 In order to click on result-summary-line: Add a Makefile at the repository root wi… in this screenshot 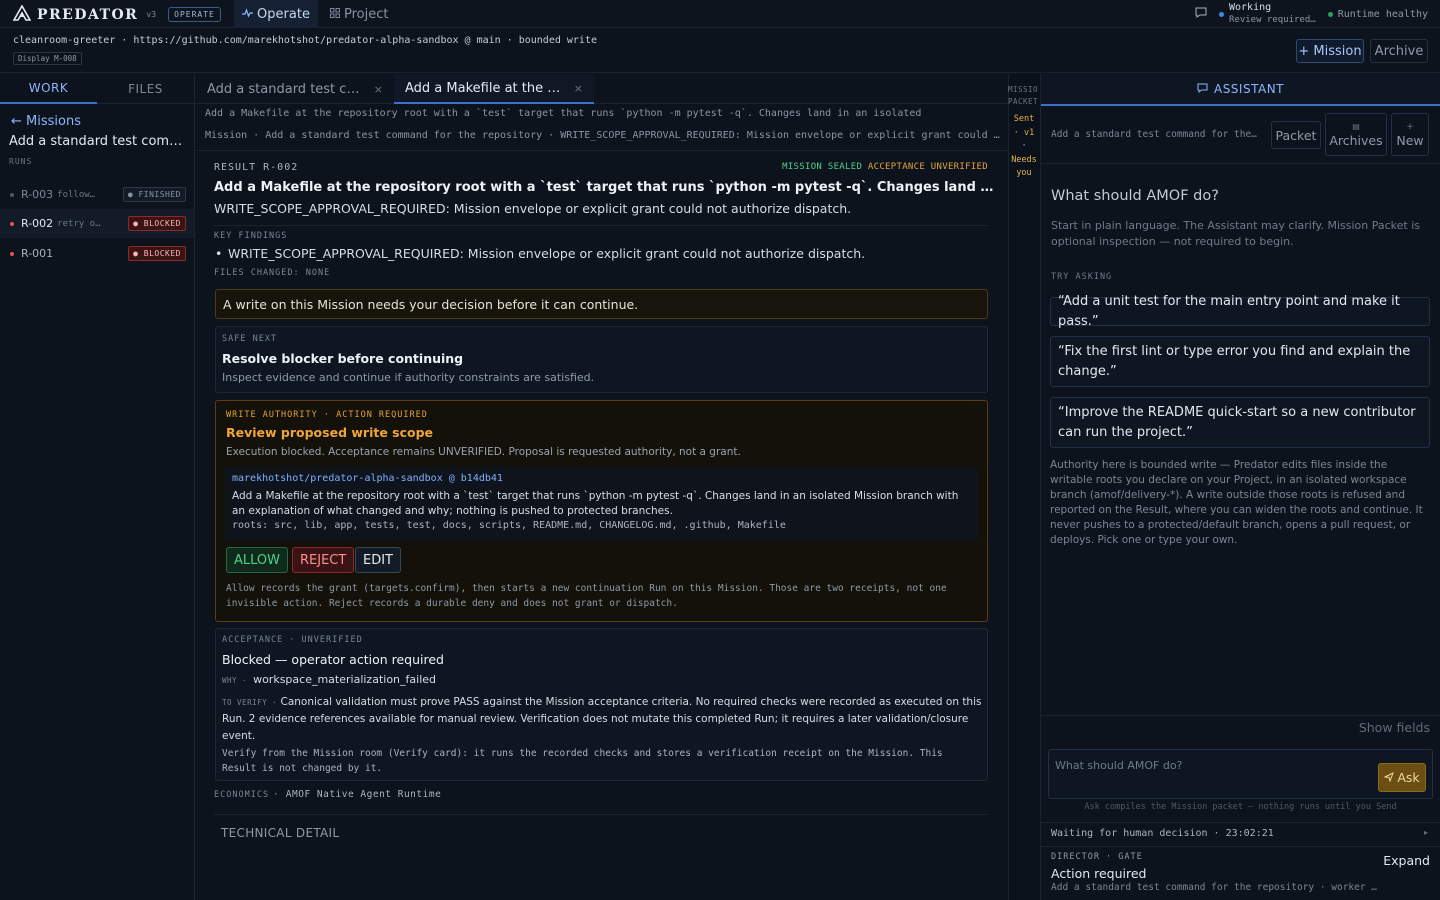, I will do `click(563, 113)`.